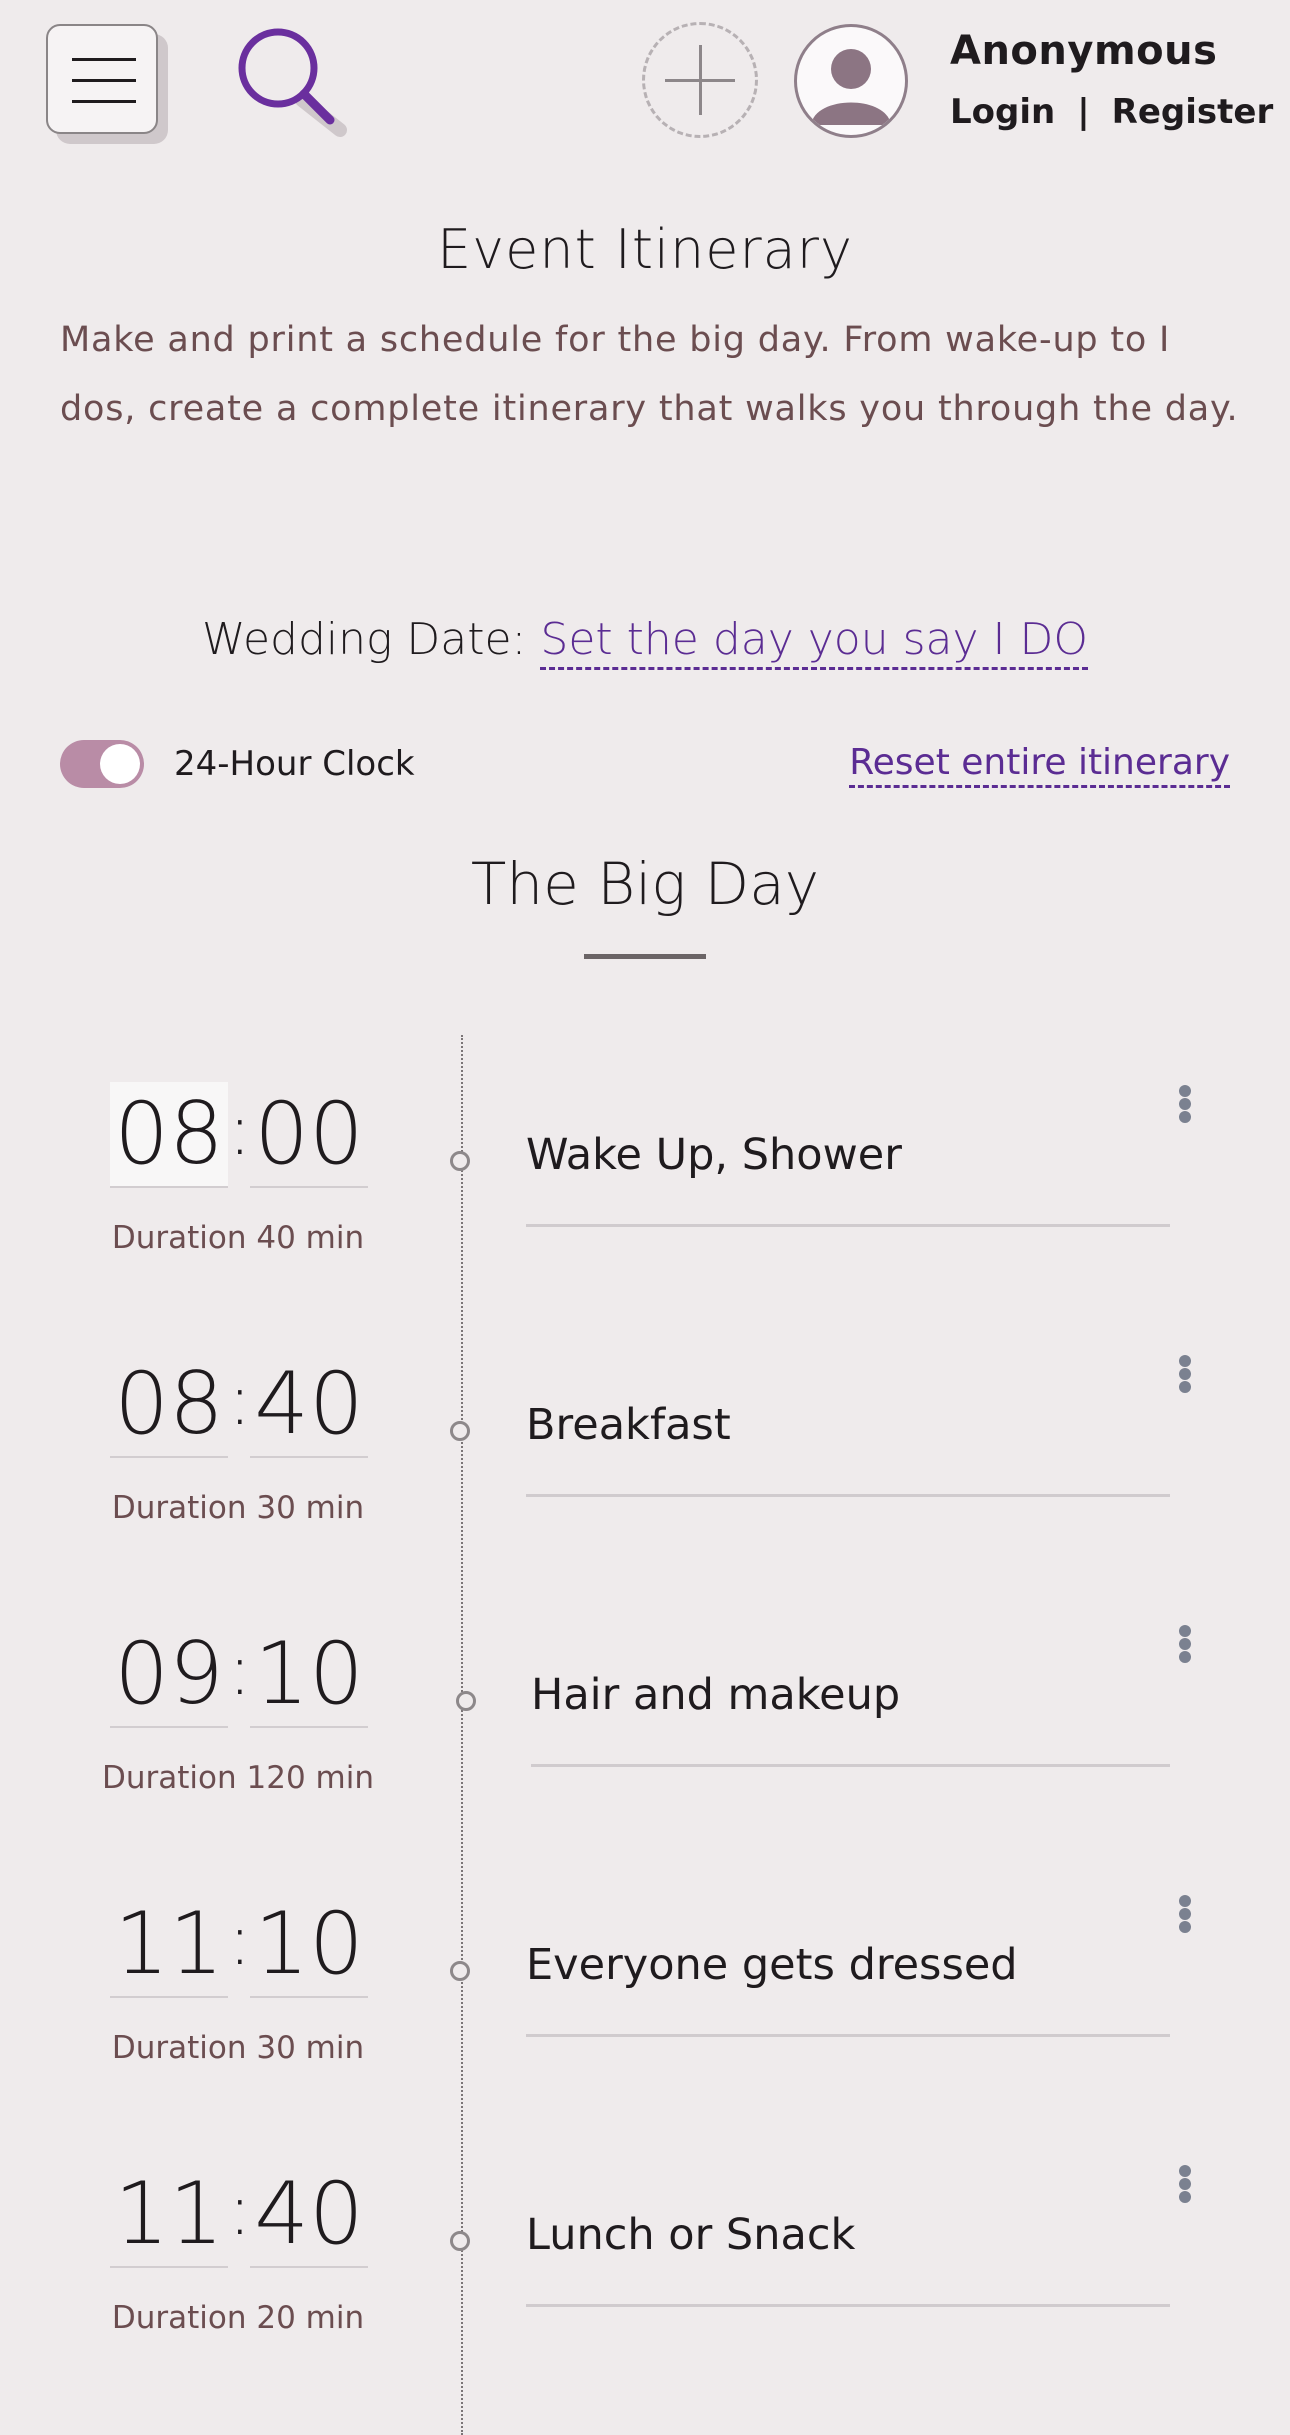  What do you see at coordinates (700, 80) in the screenshot?
I see `add-icon` at bounding box center [700, 80].